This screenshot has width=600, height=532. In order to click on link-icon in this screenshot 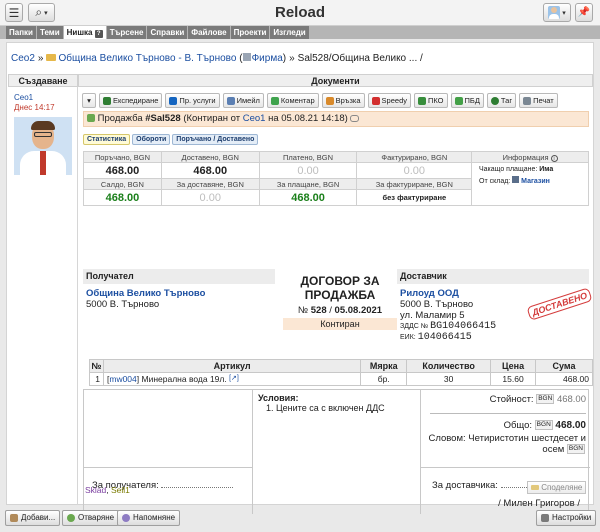, I will do `click(329, 100)`.